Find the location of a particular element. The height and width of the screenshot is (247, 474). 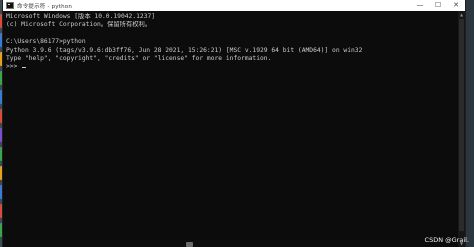

console-line: C:\Users\86177>python is located at coordinates (46, 42).